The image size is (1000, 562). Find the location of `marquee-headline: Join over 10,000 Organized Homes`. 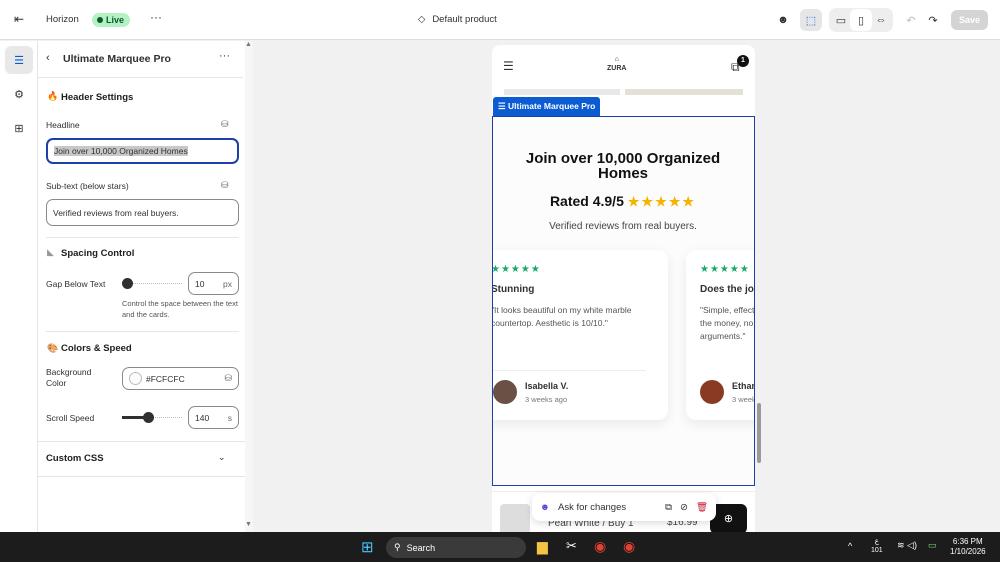

marquee-headline: Join over 10,000 Organized Homes is located at coordinates (623, 166).